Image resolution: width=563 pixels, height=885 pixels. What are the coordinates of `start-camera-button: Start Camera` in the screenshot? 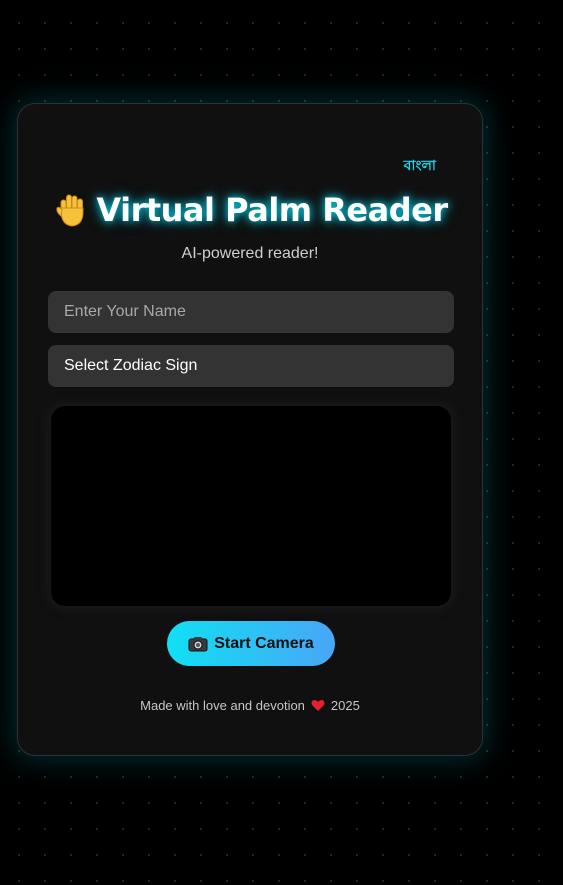 It's located at (251, 643).